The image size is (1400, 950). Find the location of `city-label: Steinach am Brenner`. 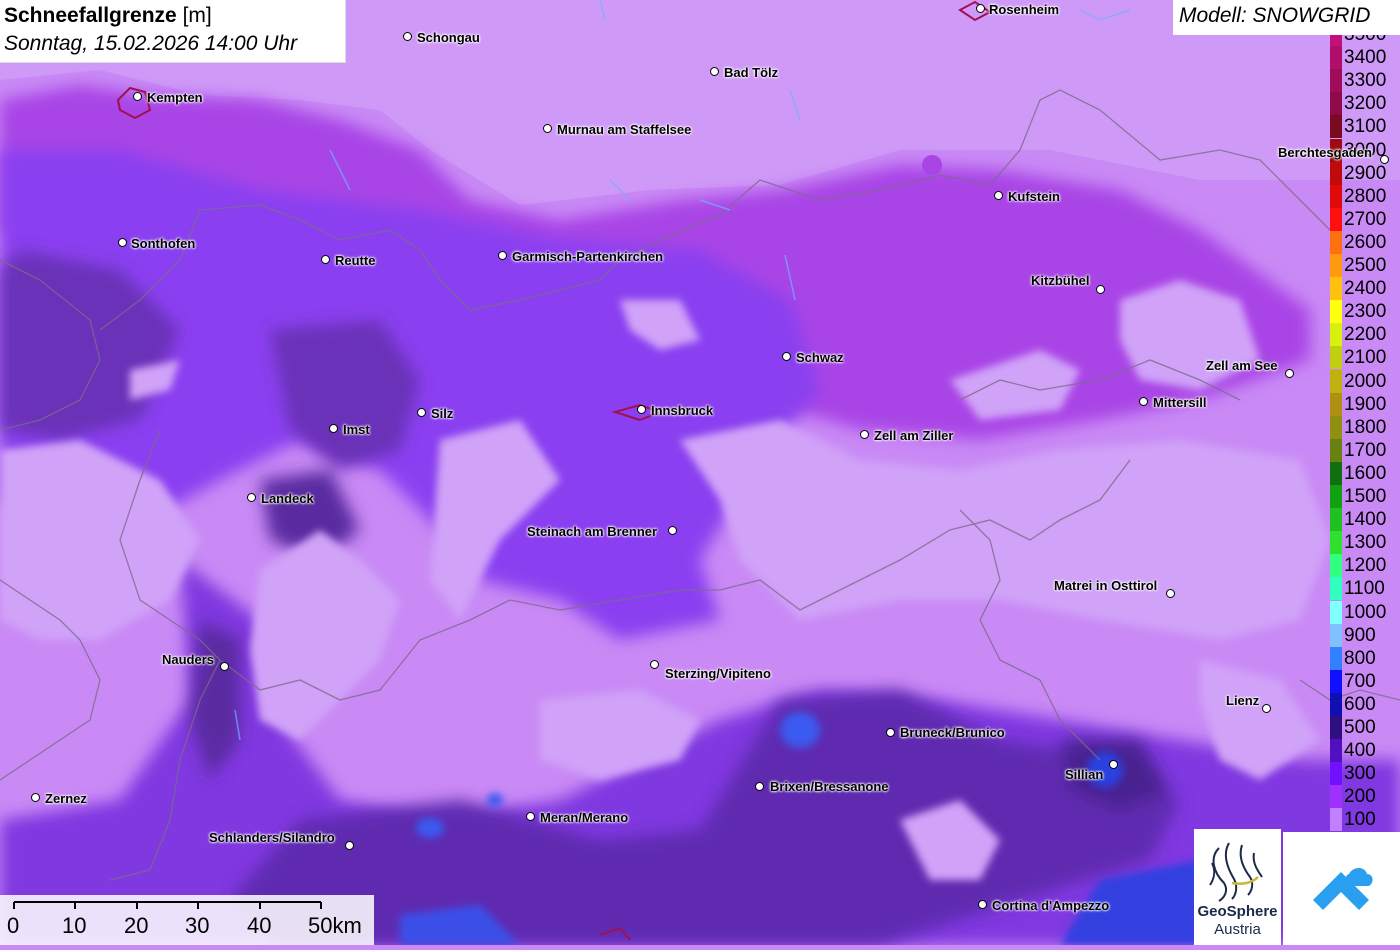

city-label: Steinach am Brenner is located at coordinates (592, 531).